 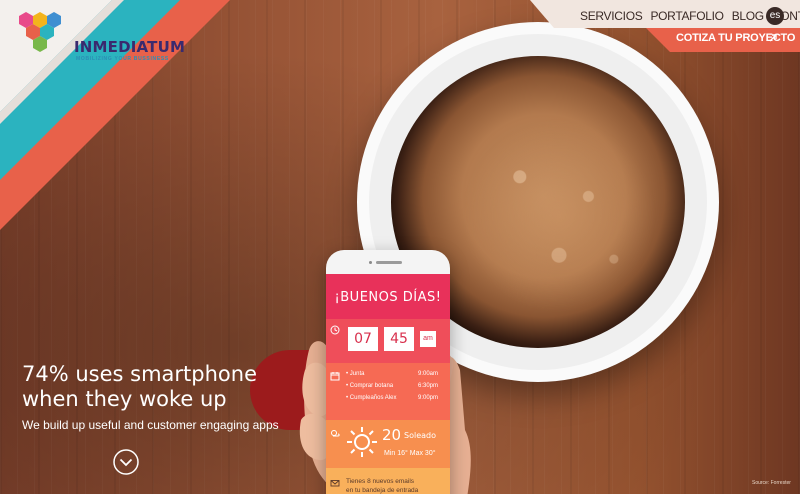 I want to click on phone-greeting: ¡BUENOS DÍAS!, so click(x=388, y=296).